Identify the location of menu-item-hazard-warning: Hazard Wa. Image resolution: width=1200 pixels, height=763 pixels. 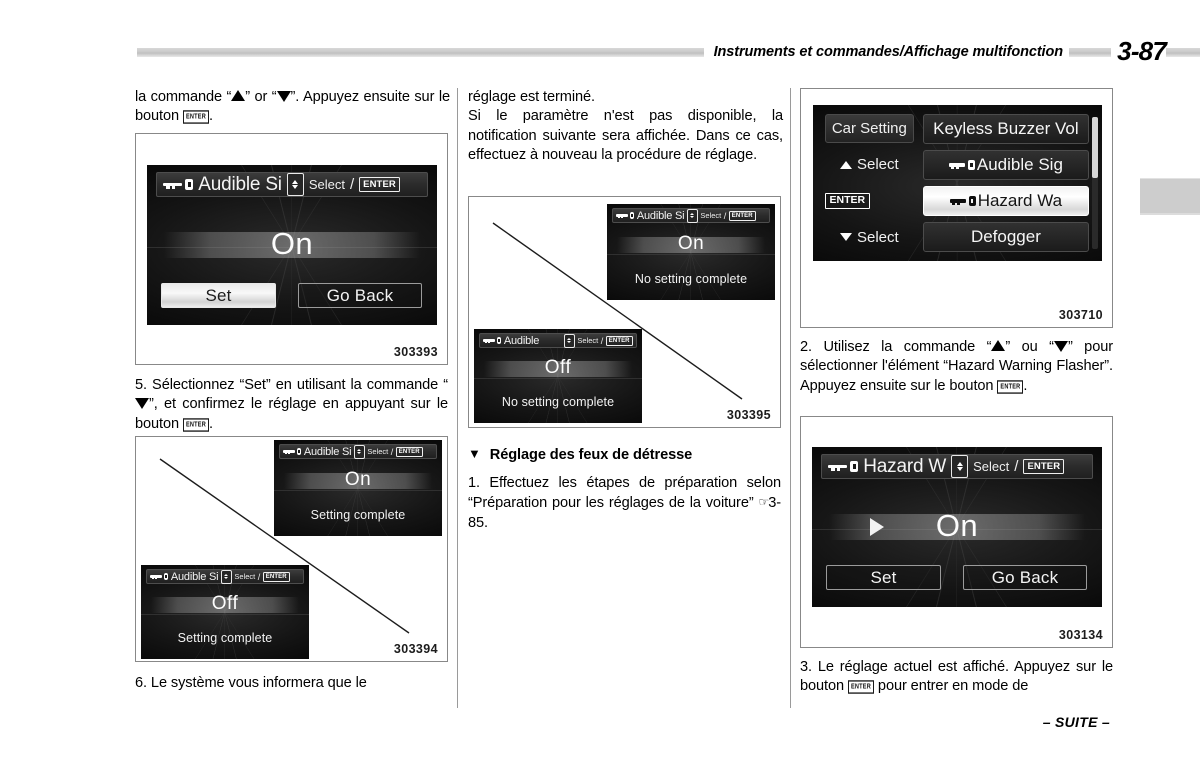
(1005, 201).